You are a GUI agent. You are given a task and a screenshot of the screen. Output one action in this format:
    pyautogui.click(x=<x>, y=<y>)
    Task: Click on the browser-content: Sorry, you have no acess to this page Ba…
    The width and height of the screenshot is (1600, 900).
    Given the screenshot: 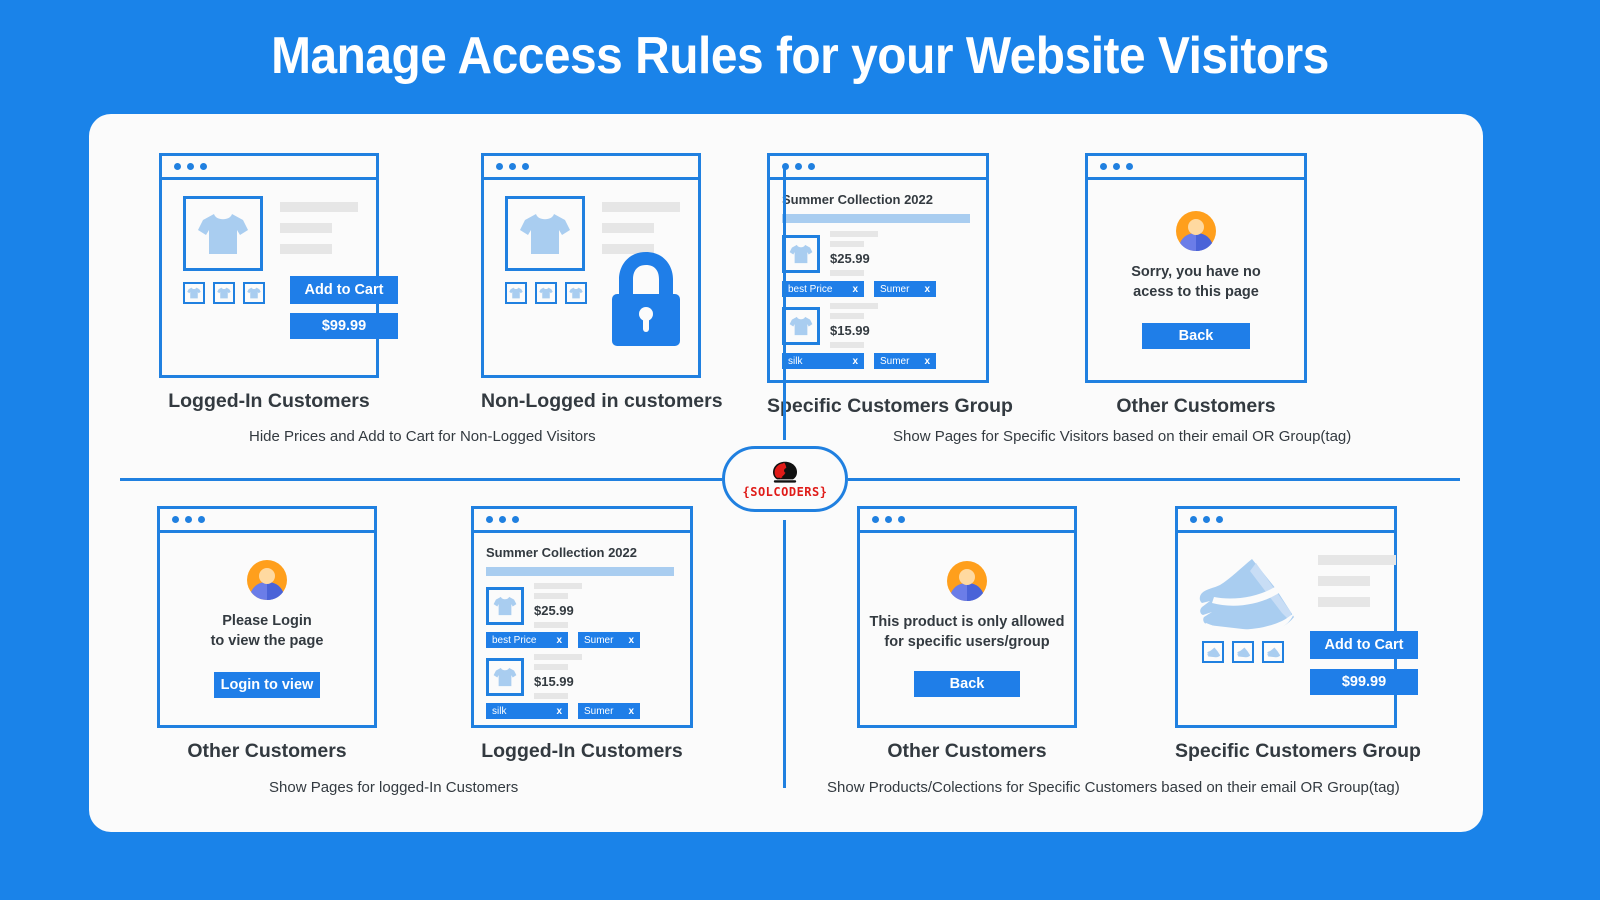 What is the action you would take?
    pyautogui.click(x=1196, y=280)
    